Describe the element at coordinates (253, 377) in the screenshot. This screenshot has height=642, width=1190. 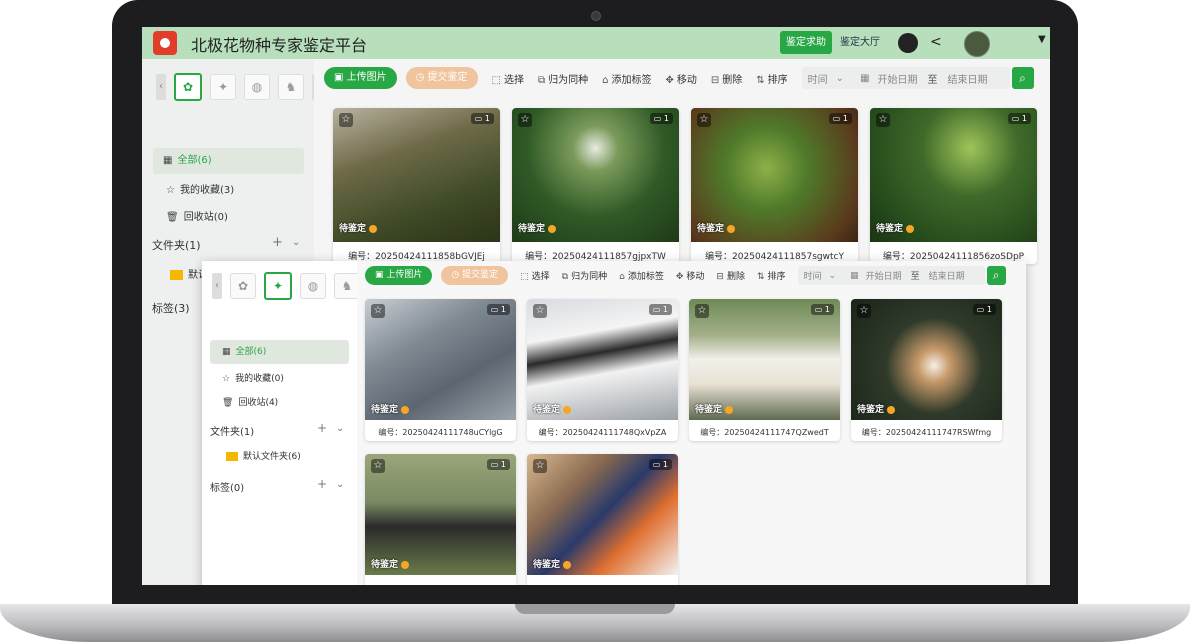
I see `sidebar-item-favorites: ☆ 我的收藏(0)` at that location.